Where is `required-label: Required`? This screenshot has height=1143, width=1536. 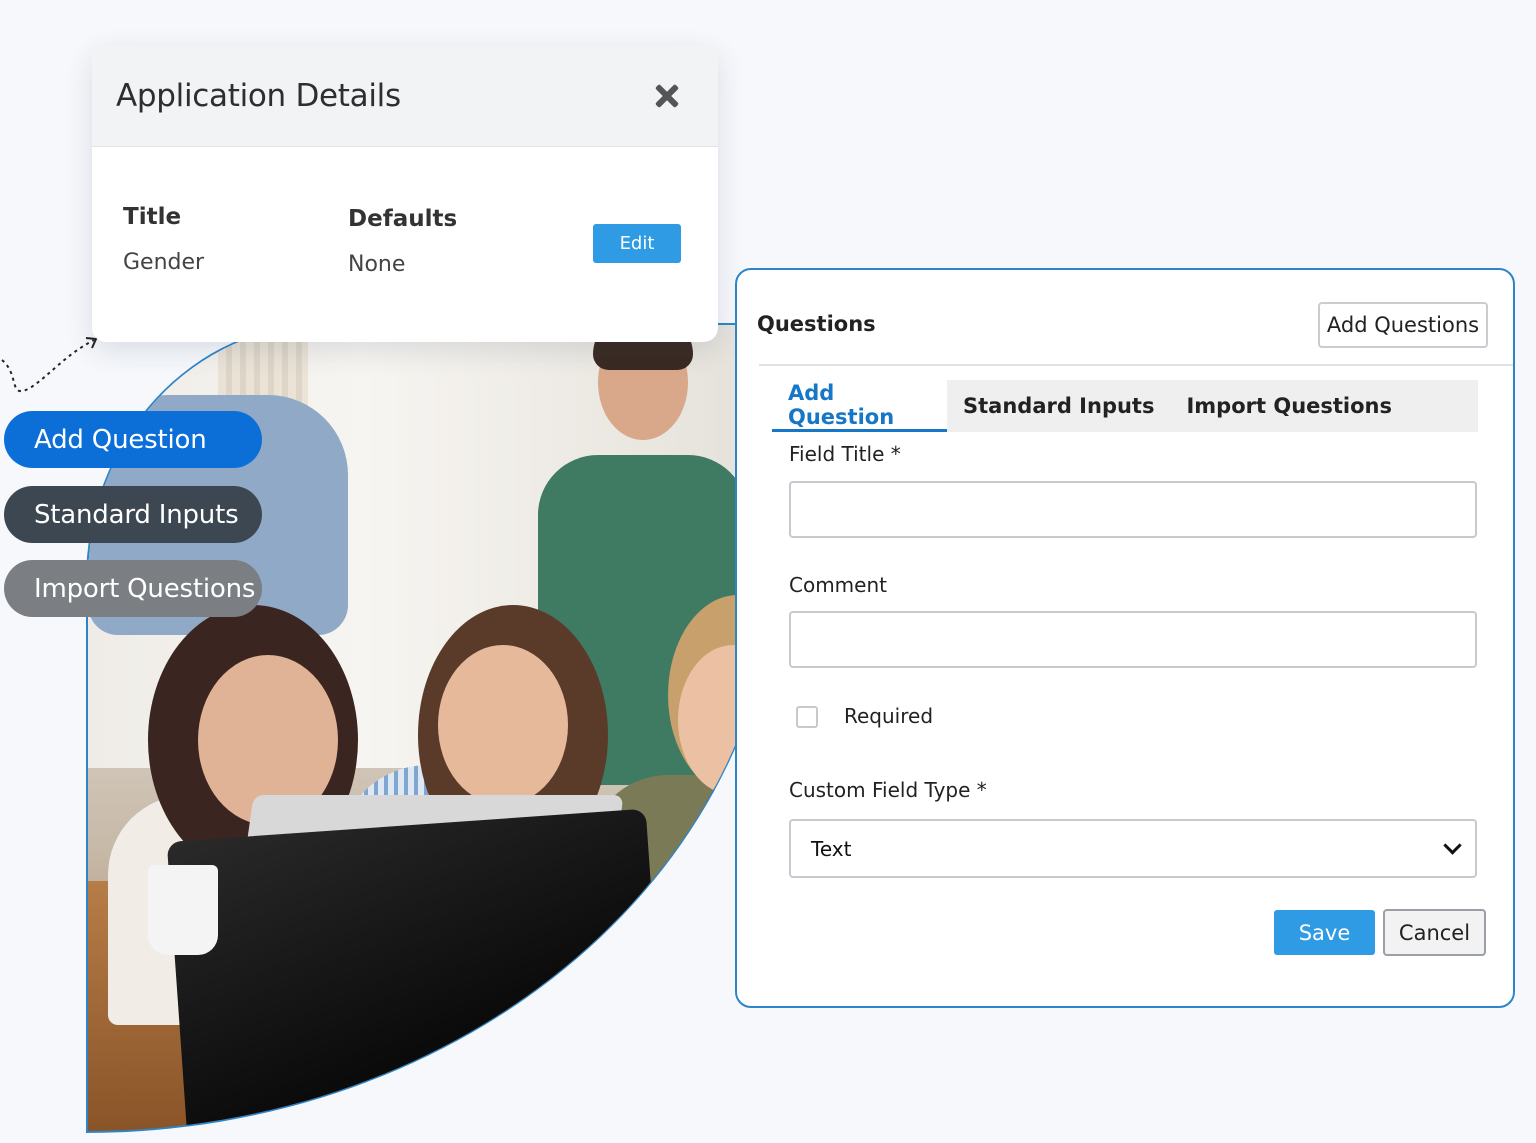 required-label: Required is located at coordinates (889, 716).